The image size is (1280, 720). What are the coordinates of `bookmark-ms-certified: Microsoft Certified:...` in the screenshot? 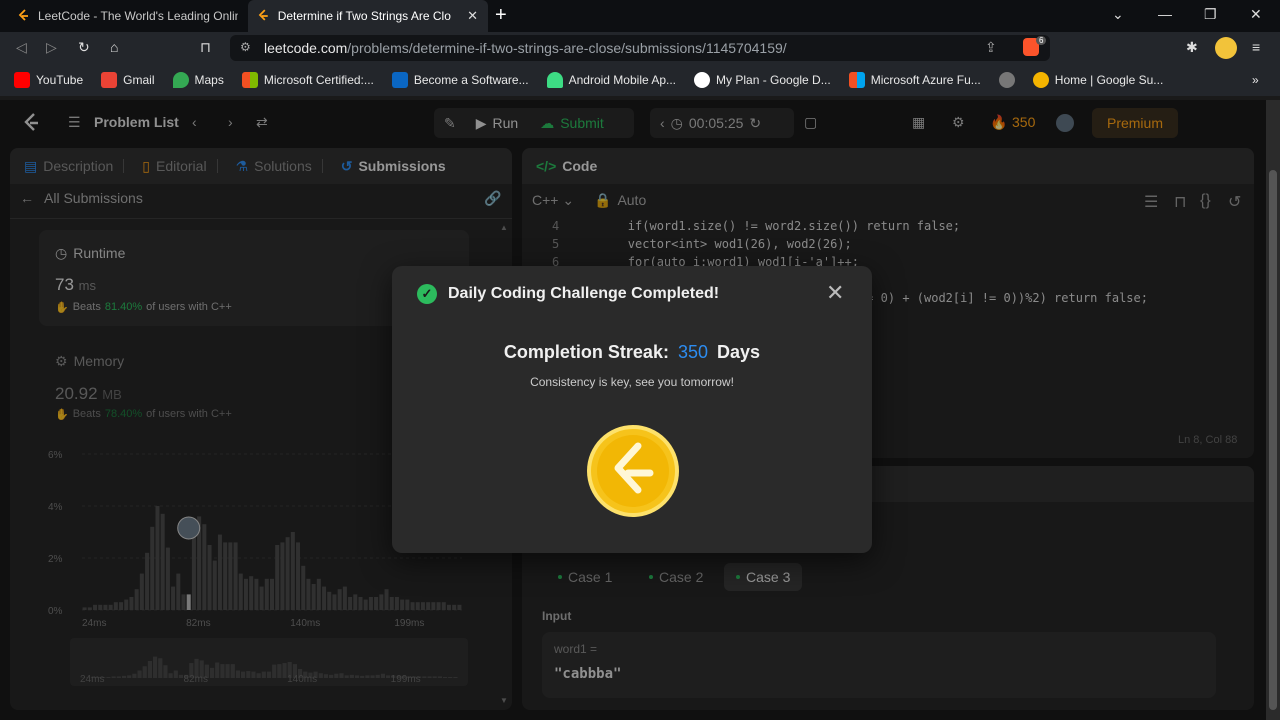 It's located at (307, 80).